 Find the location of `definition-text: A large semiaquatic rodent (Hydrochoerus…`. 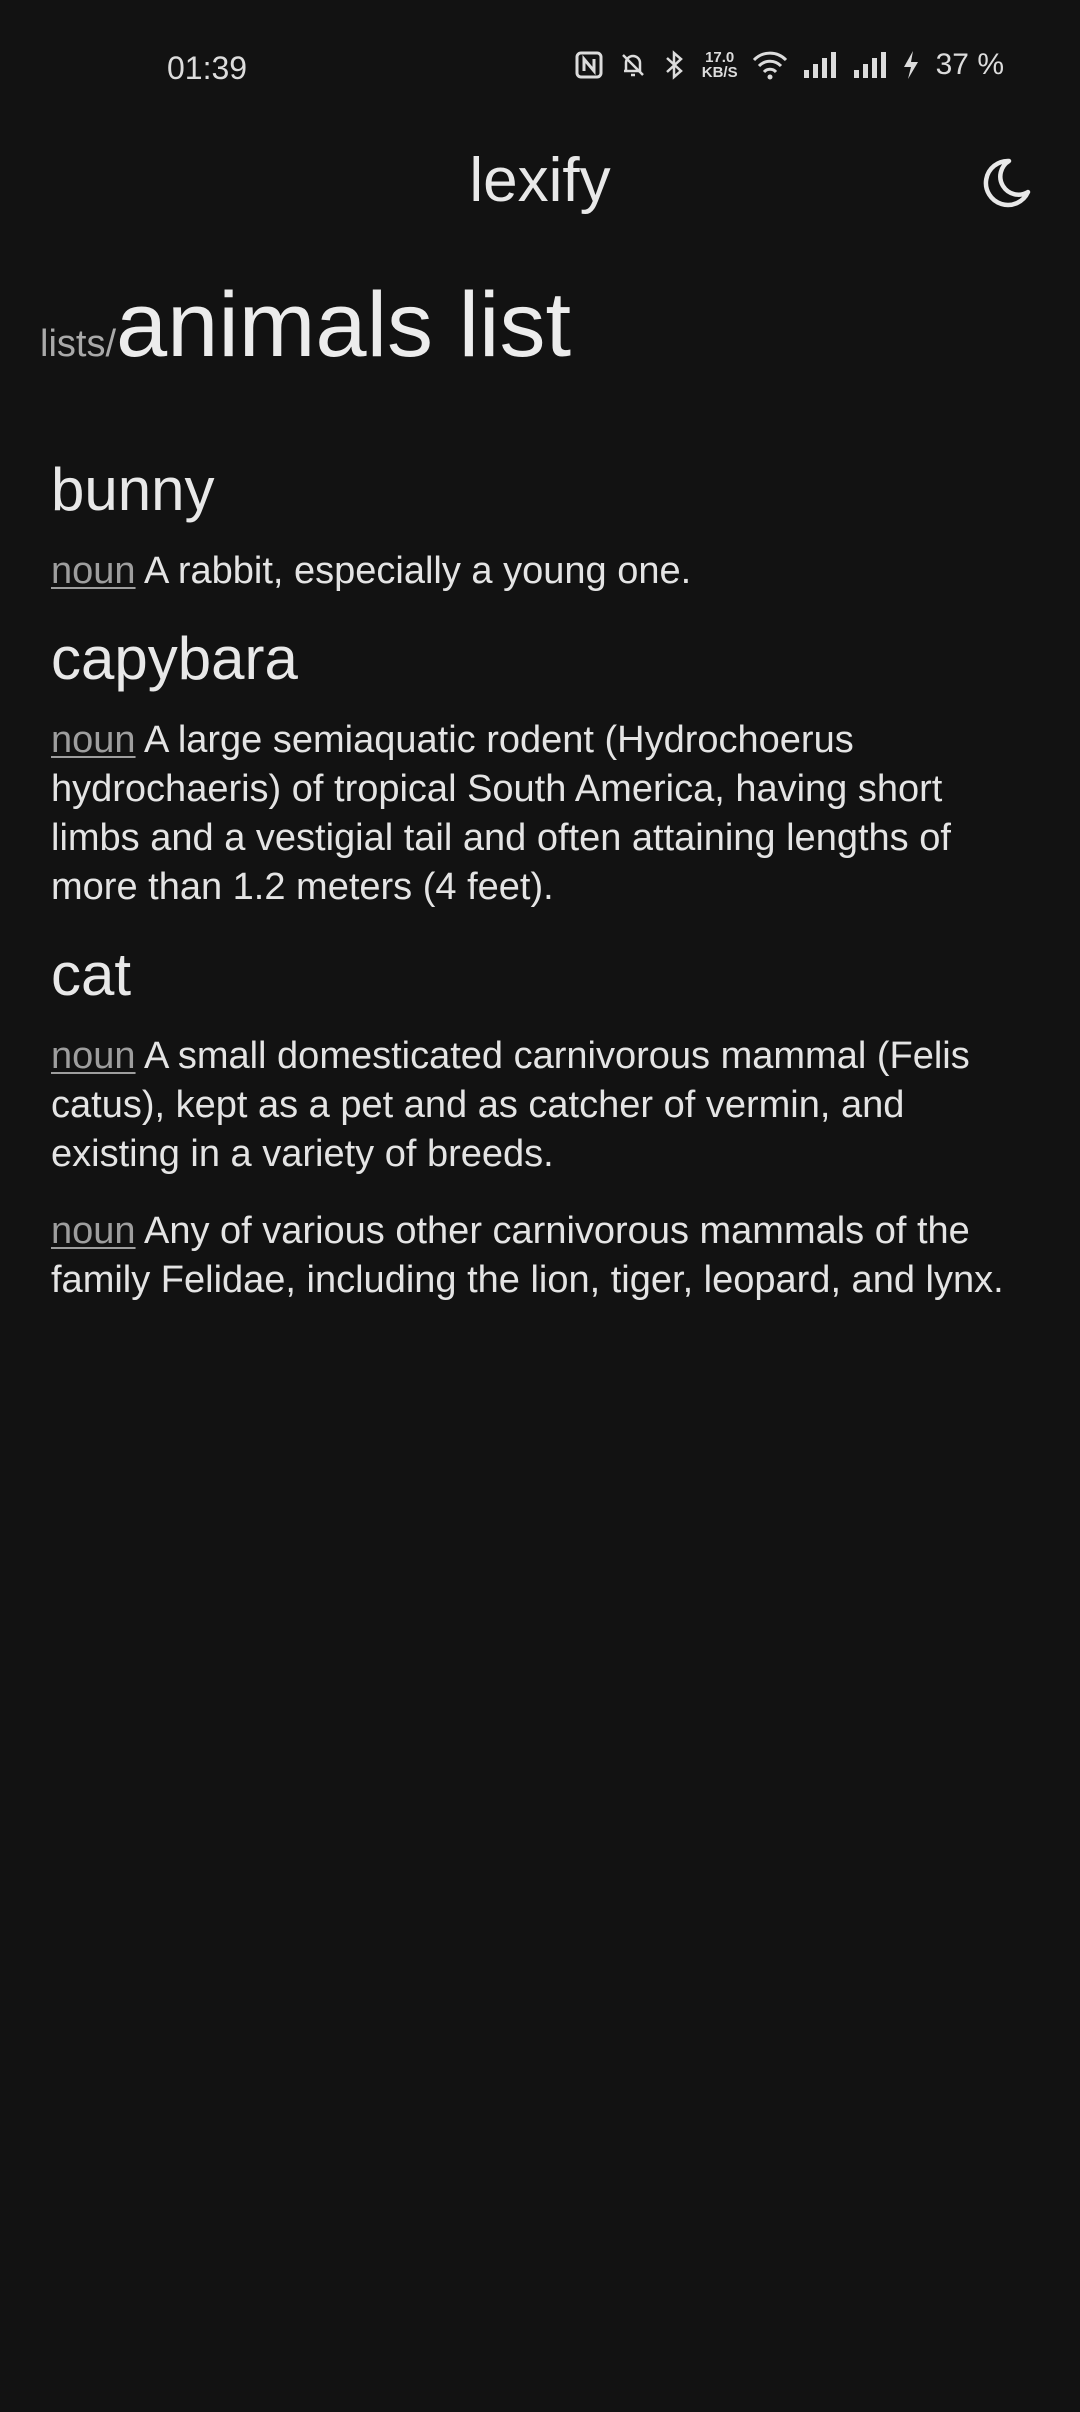

definition-text: A large semiaquatic rodent (Hydrochoerus… is located at coordinates (501, 813).